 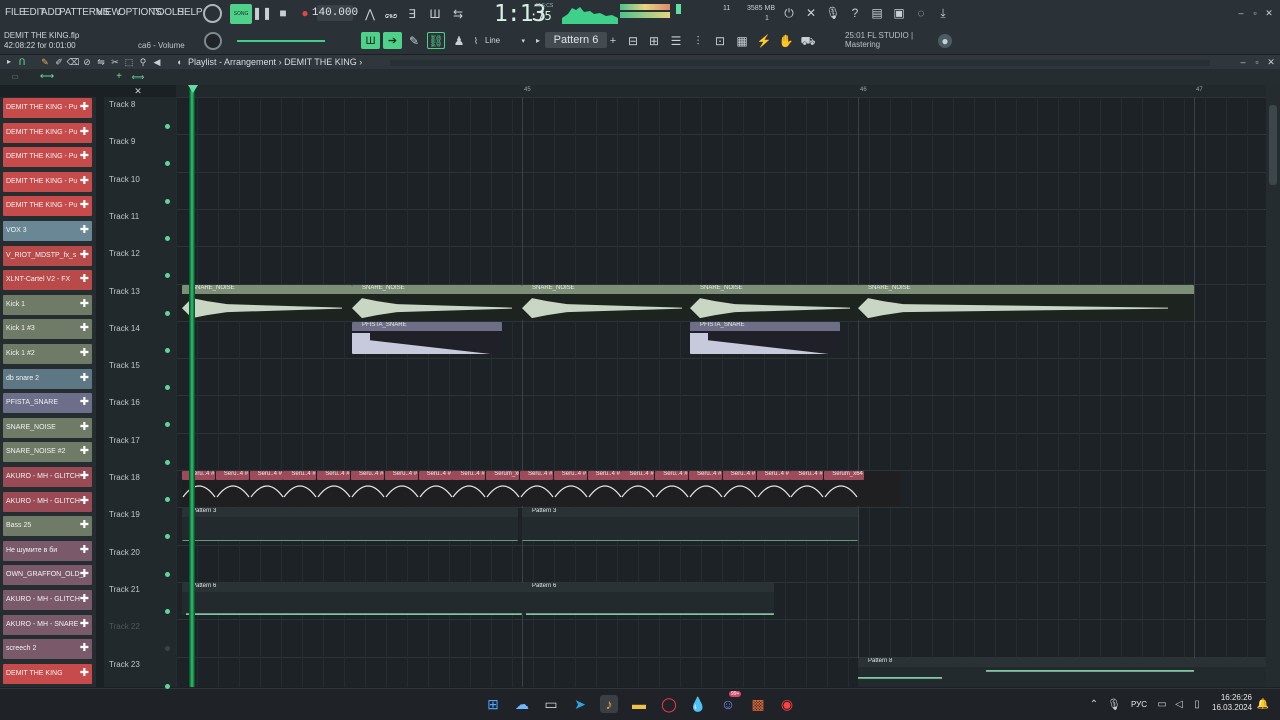 What do you see at coordinates (437, 302) in the screenshot?
I see `clip-snare-noise: SNARE_NOISE` at bounding box center [437, 302].